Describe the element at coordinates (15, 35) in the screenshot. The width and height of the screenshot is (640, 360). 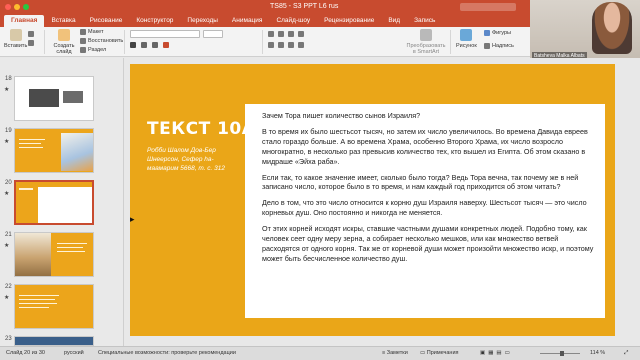
I see `clipboard-icon` at that location.